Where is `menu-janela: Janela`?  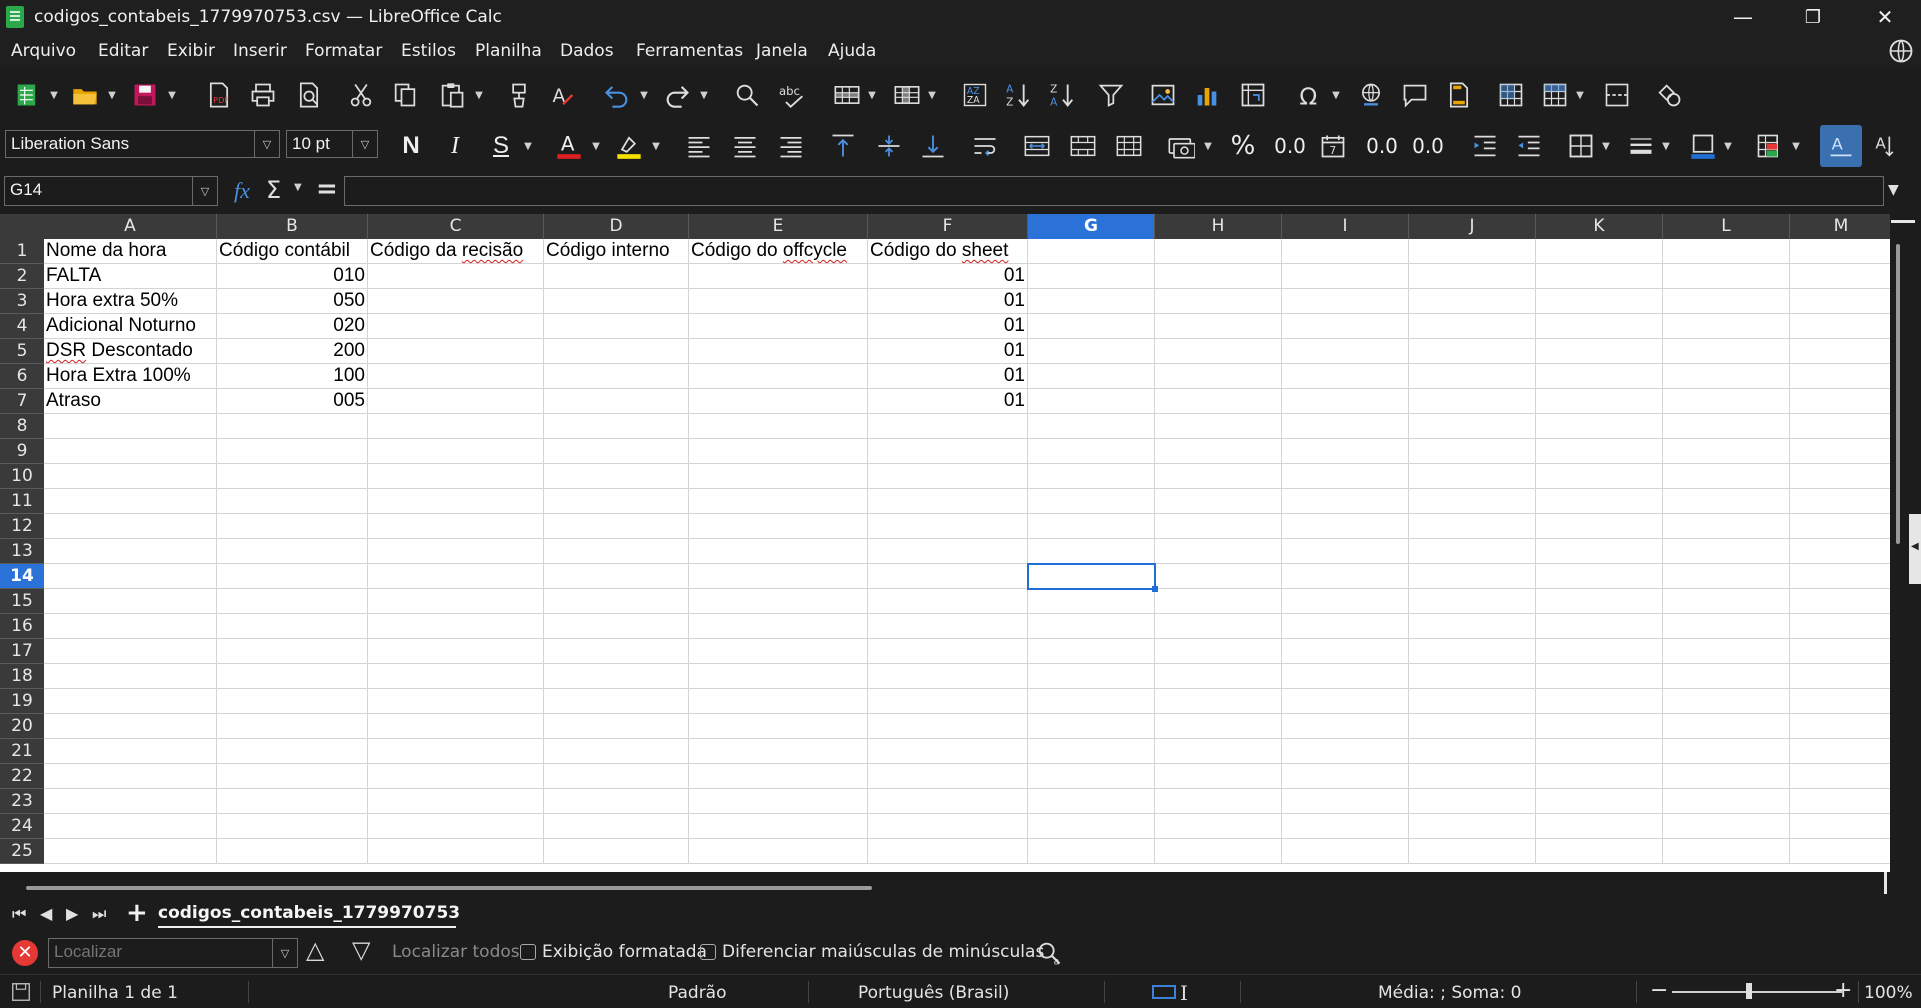
menu-janela: Janela is located at coordinates (782, 51).